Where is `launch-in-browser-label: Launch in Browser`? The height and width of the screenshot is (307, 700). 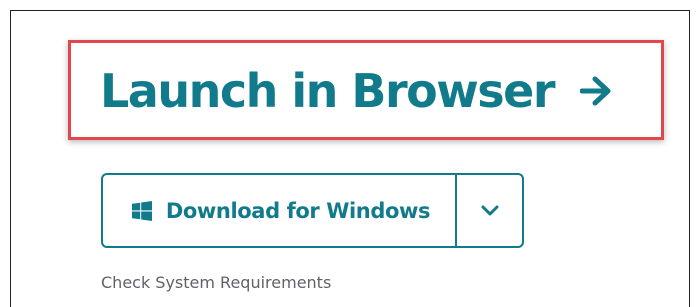
launch-in-browser-label: Launch in Browser is located at coordinates (328, 91).